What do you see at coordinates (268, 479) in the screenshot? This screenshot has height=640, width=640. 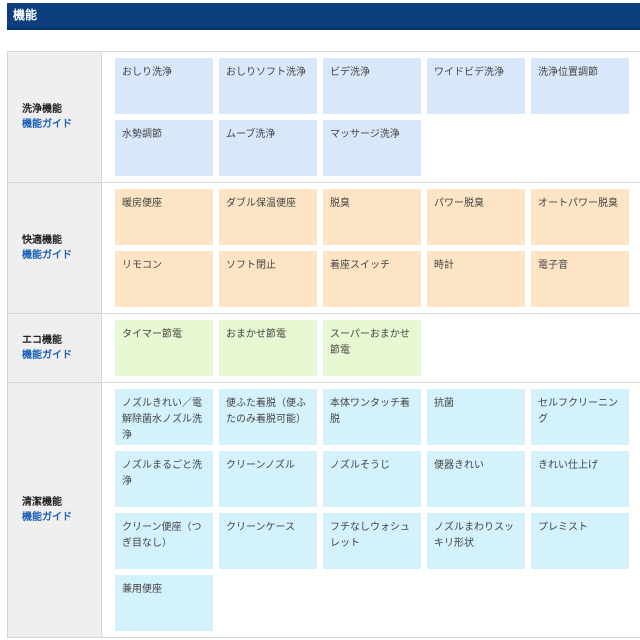 I see `feature-chip: クリーンノズル` at bounding box center [268, 479].